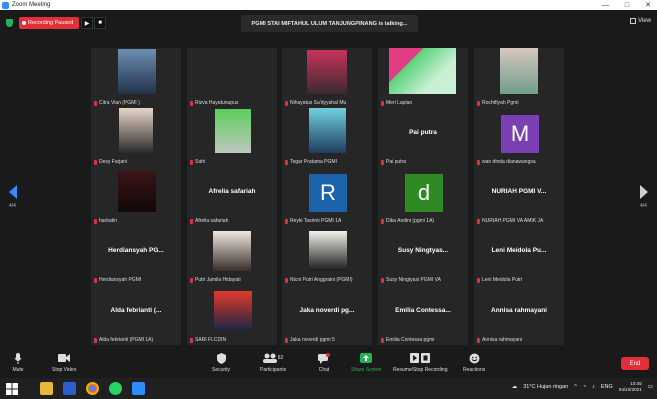 This screenshot has width=657, height=399. What do you see at coordinates (474, 362) in the screenshot?
I see `reactions-button: Reactions` at bounding box center [474, 362].